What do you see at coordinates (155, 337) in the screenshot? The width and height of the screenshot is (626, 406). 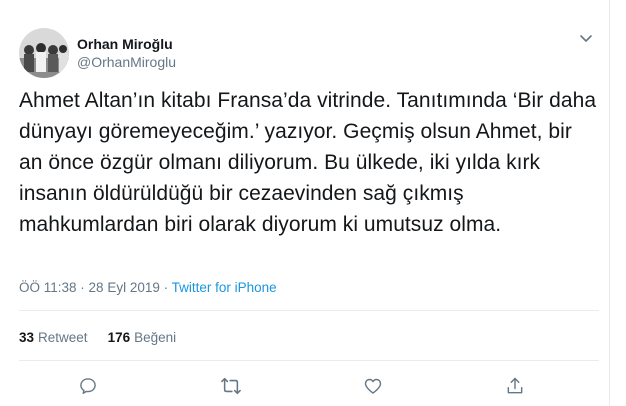 I see `like-label: Beğeni` at bounding box center [155, 337].